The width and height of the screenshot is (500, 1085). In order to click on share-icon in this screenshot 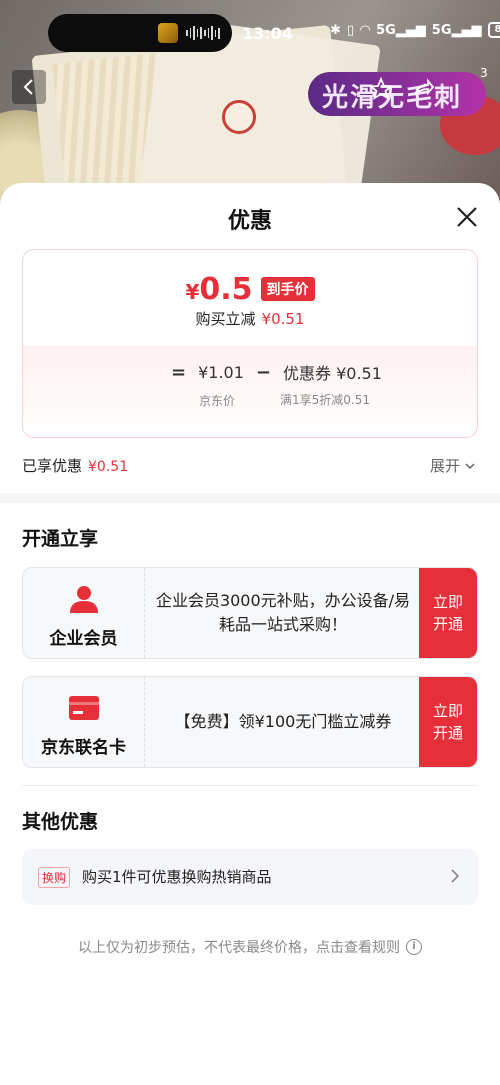, I will do `click(424, 87)`.